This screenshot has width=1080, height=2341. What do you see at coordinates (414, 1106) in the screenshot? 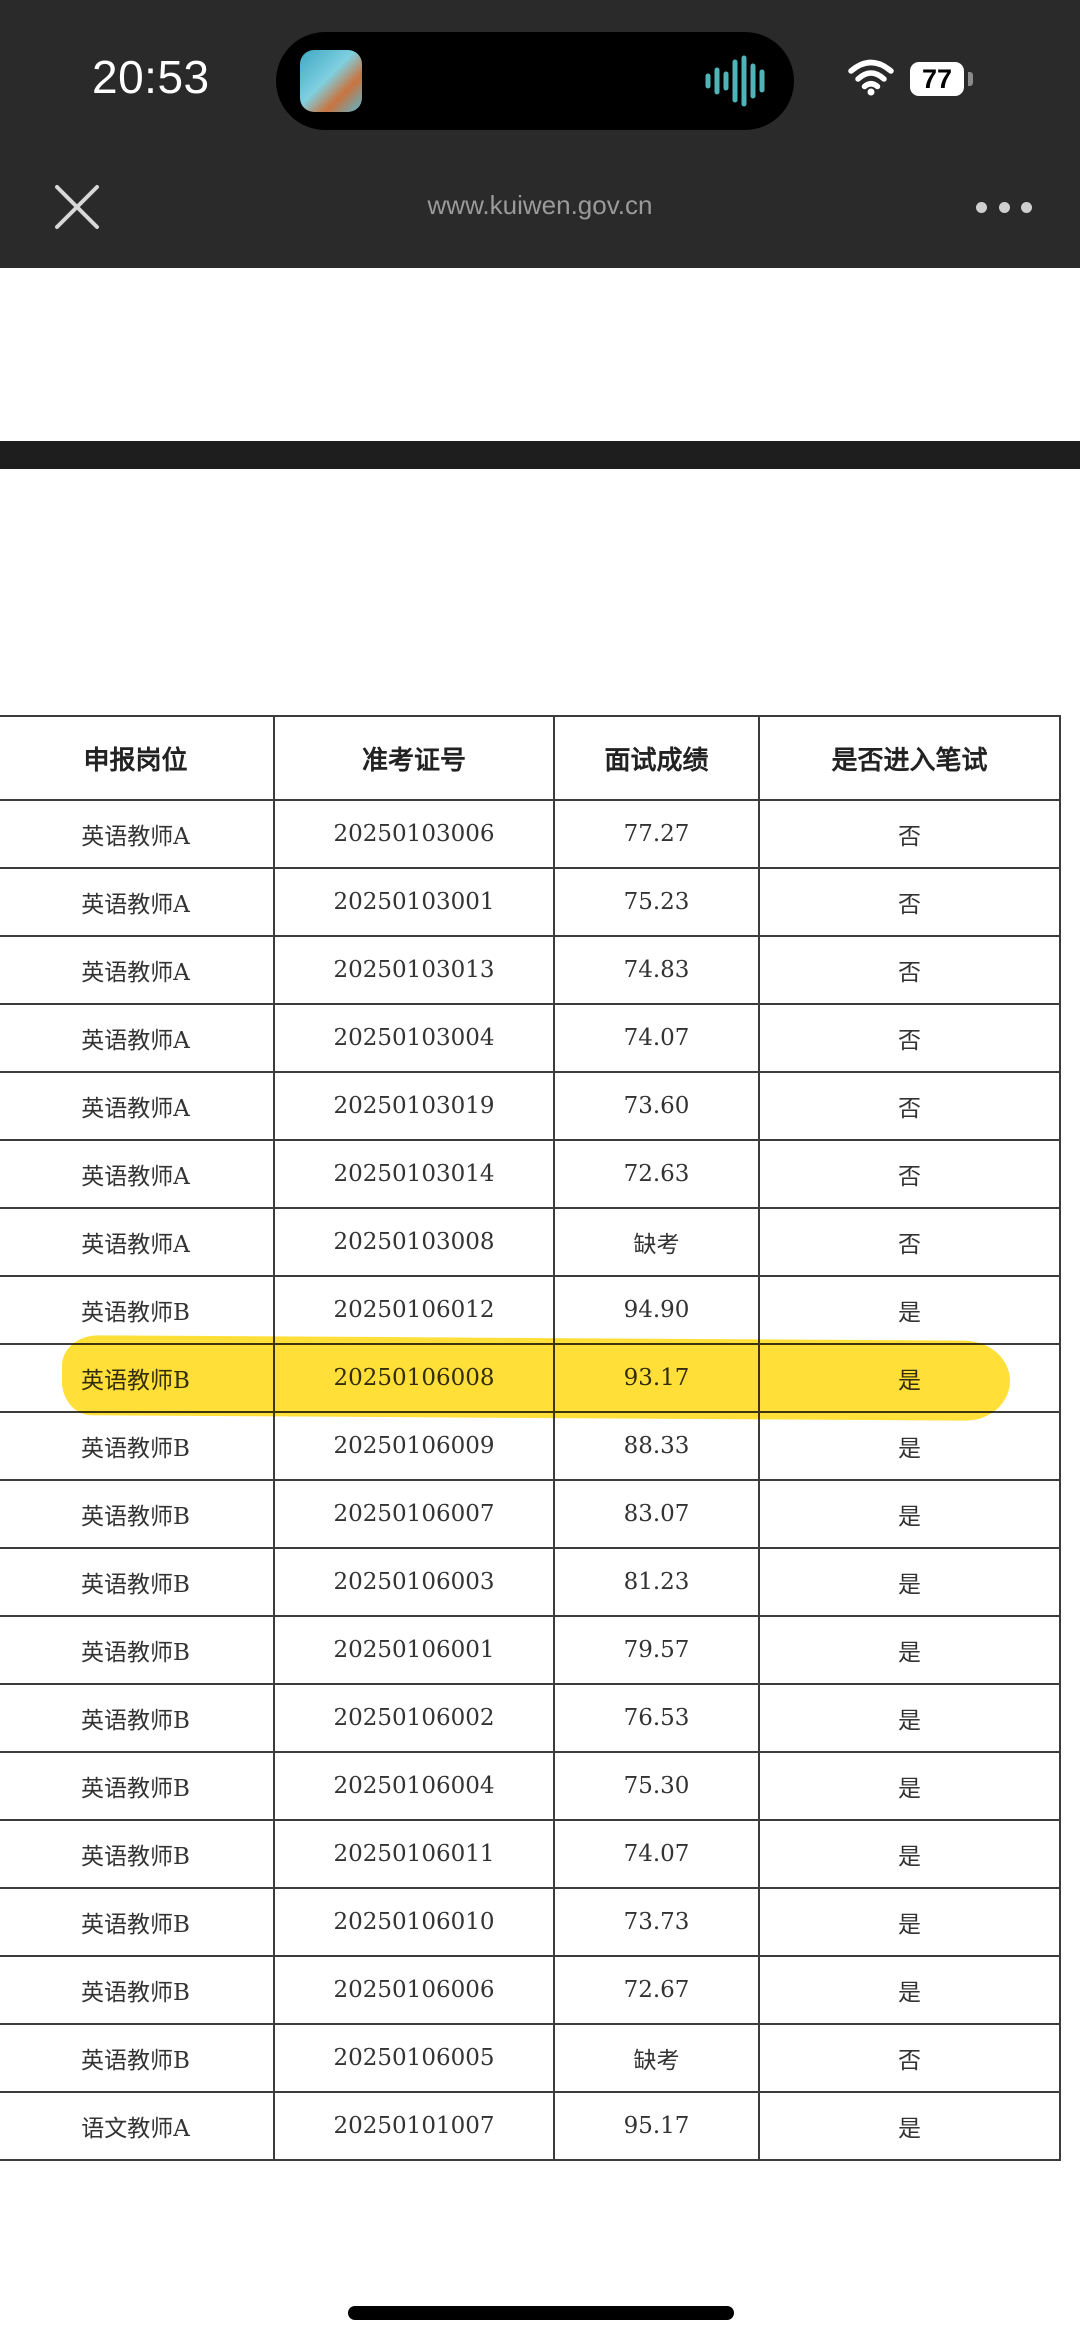
I see `cell-exam-id: 20250103019` at bounding box center [414, 1106].